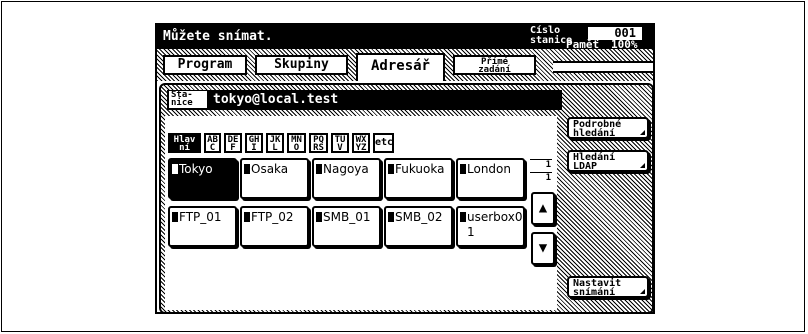  I want to click on index-tab-mno: MN O, so click(296, 143).